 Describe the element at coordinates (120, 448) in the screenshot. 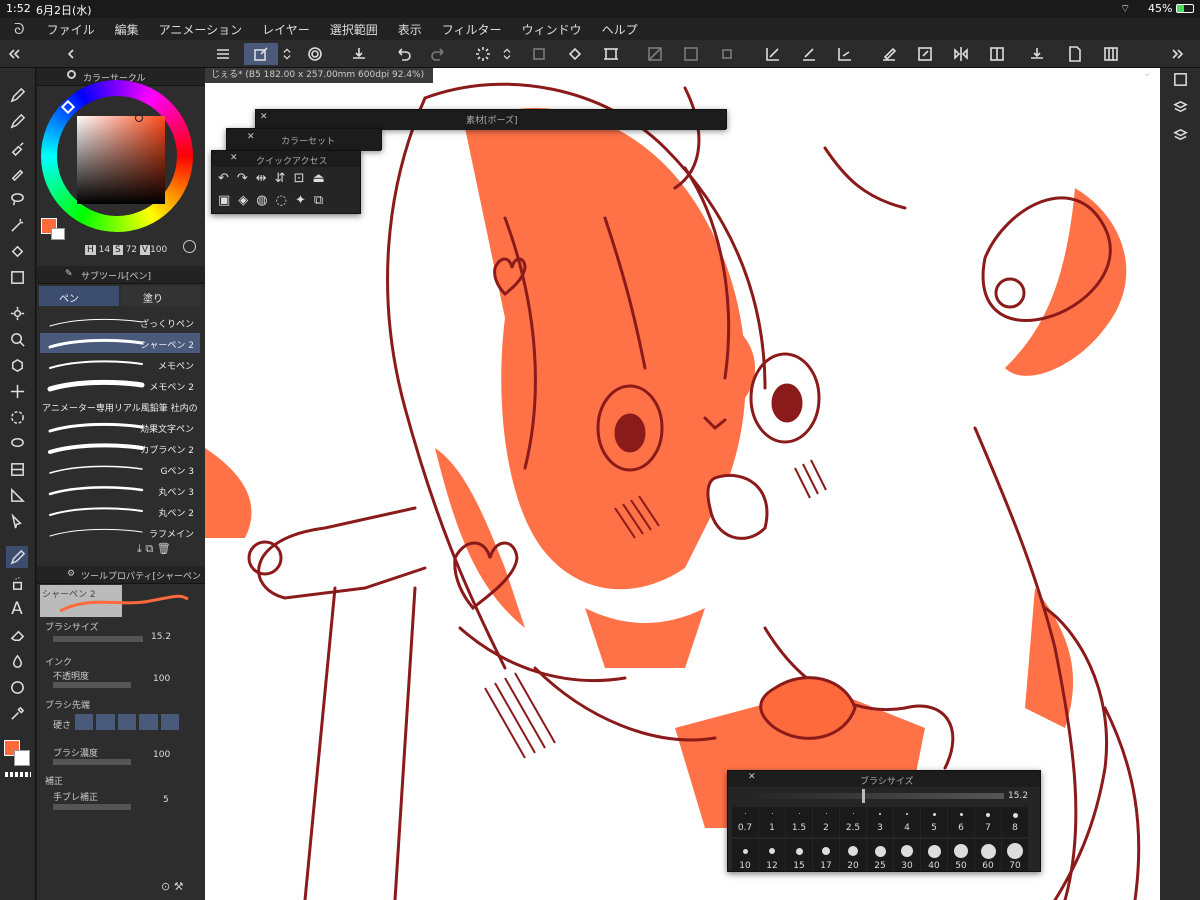

I see `brush-item-6: カブラペン 2` at that location.